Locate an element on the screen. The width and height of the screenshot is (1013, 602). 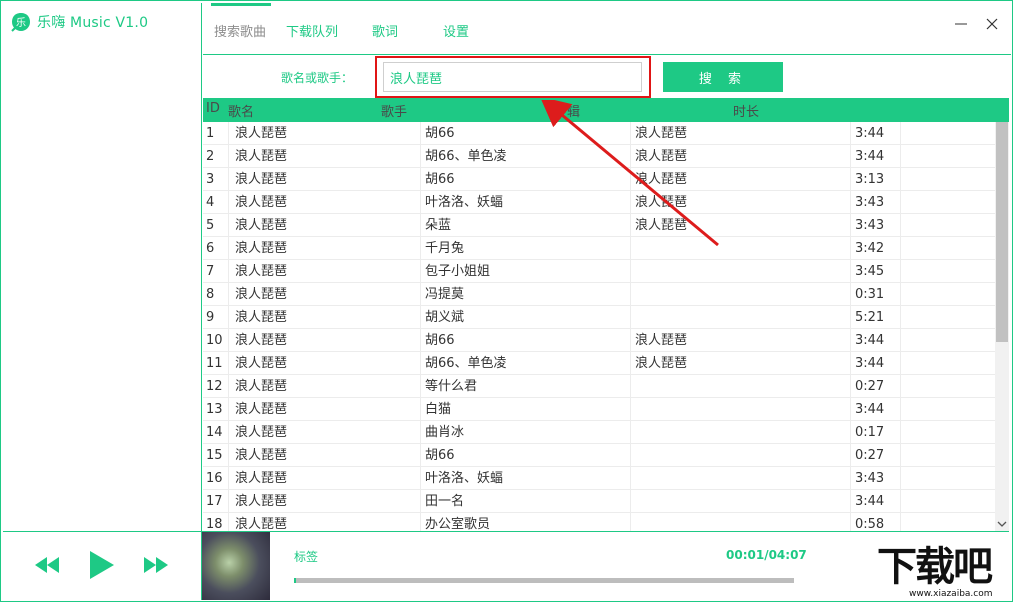
cell-artist: 胡66、单色凌 is located at coordinates (466, 156).